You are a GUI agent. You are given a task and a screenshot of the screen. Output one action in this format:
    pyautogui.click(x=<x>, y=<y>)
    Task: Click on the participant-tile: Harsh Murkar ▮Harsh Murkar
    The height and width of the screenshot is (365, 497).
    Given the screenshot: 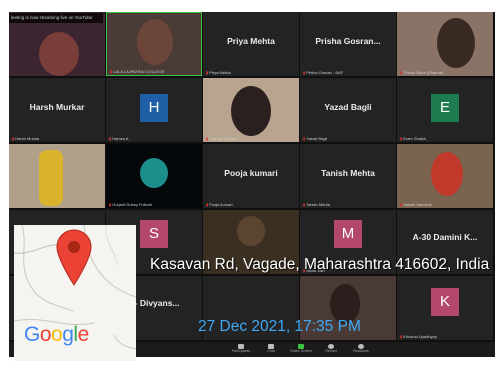 What is the action you would take?
    pyautogui.click(x=57, y=110)
    